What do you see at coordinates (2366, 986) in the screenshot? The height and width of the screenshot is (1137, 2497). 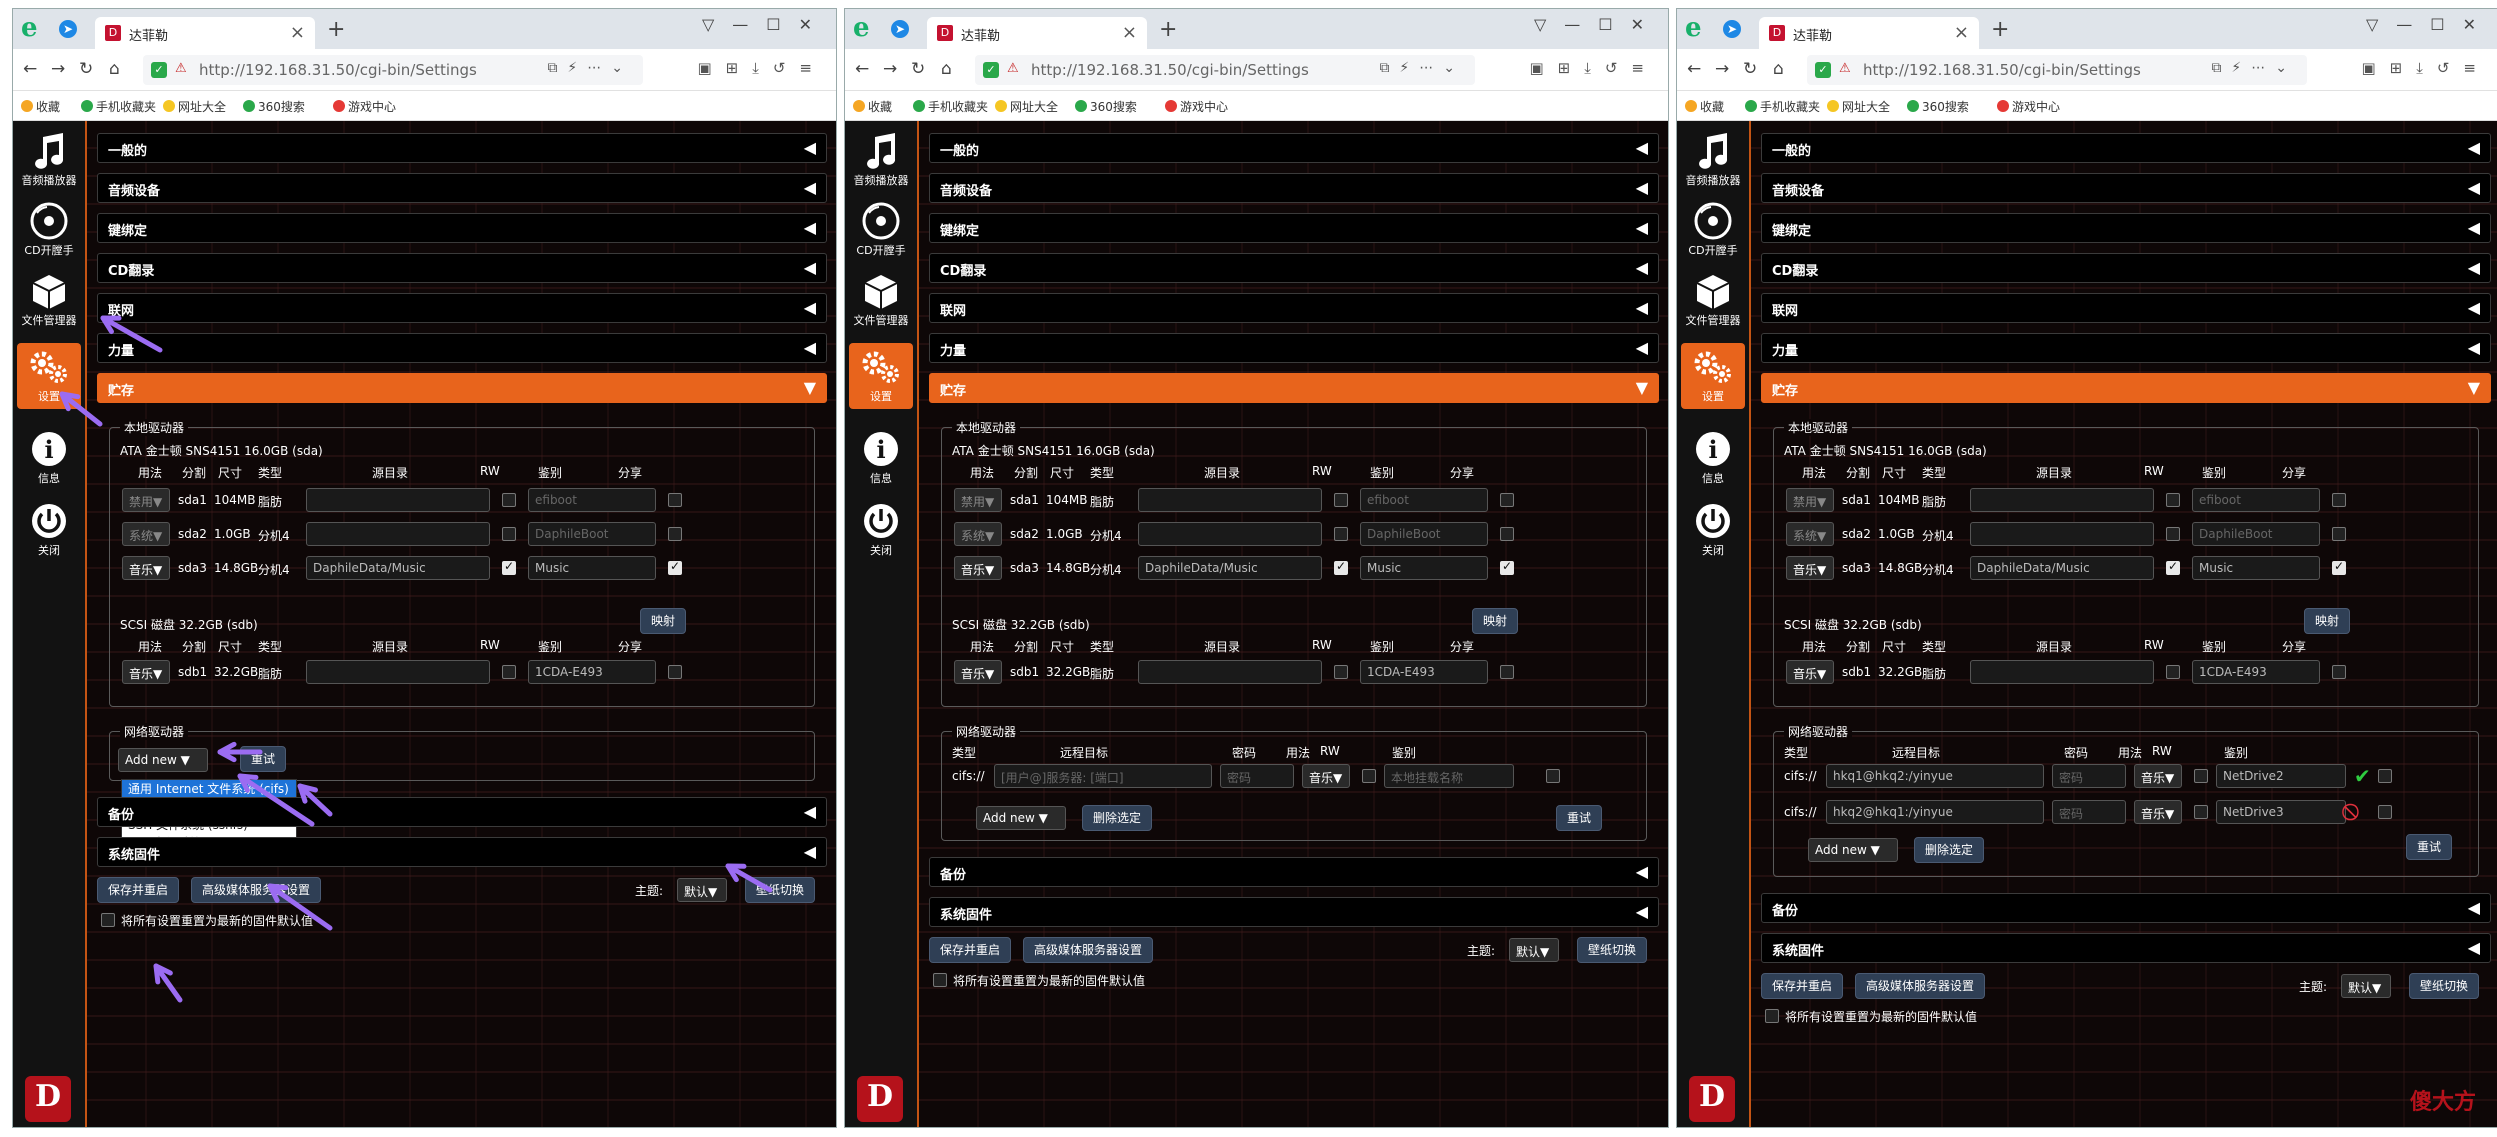 I see `theme-select: 默认▼` at bounding box center [2366, 986].